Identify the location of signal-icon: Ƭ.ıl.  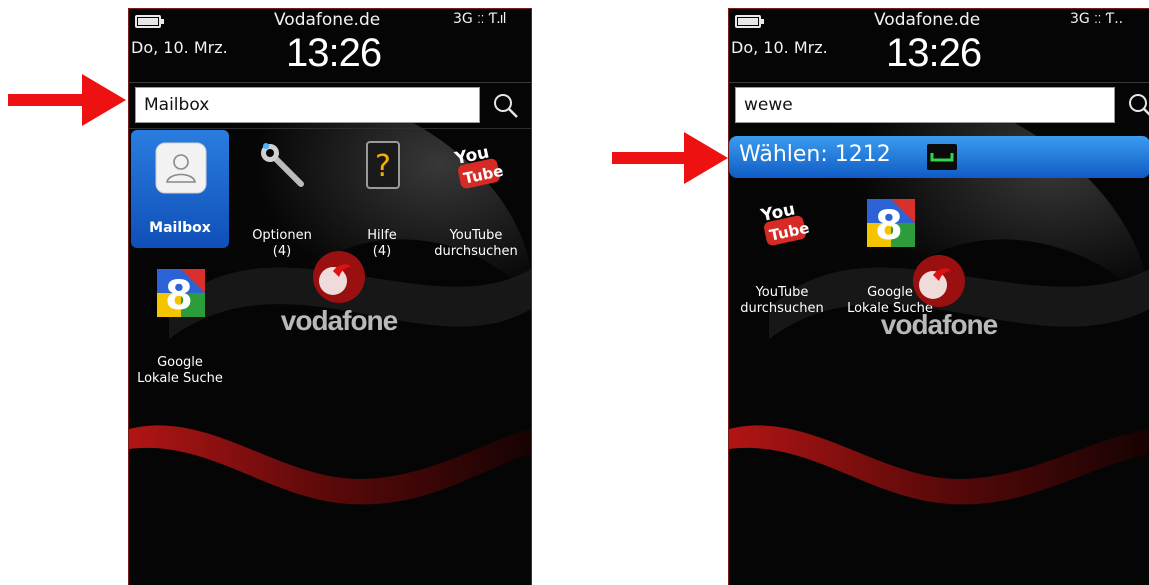
(497, 19).